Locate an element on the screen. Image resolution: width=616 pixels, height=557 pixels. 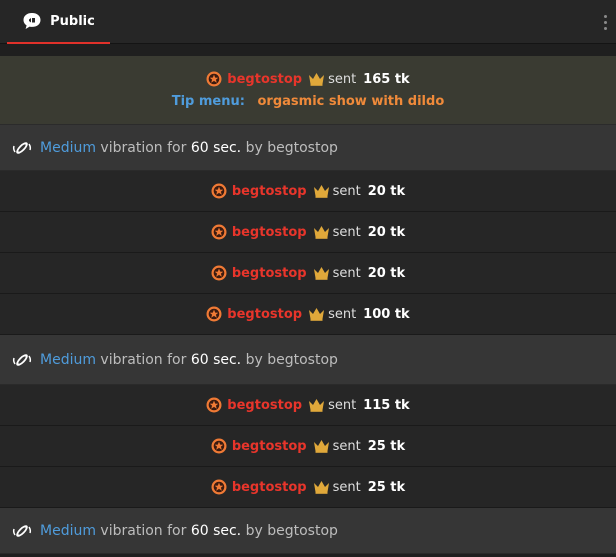
tip-menu-line: Tip menu: orgasmic show with dildo is located at coordinates (308, 101).